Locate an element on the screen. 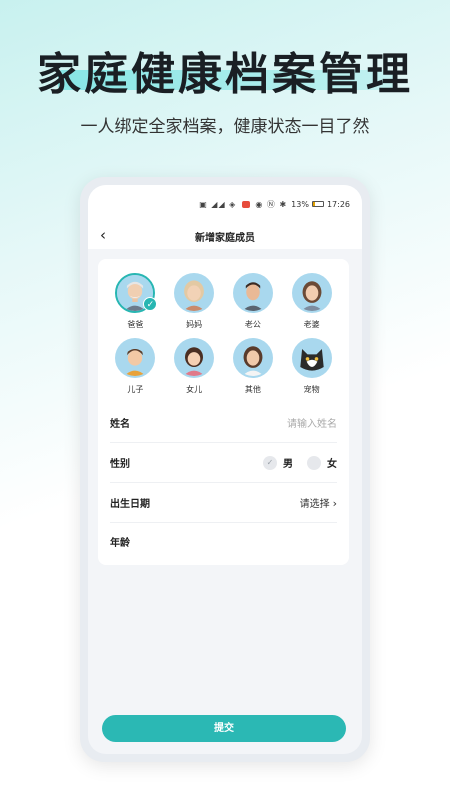  page-title: 新增家庭成员 is located at coordinates (225, 238).